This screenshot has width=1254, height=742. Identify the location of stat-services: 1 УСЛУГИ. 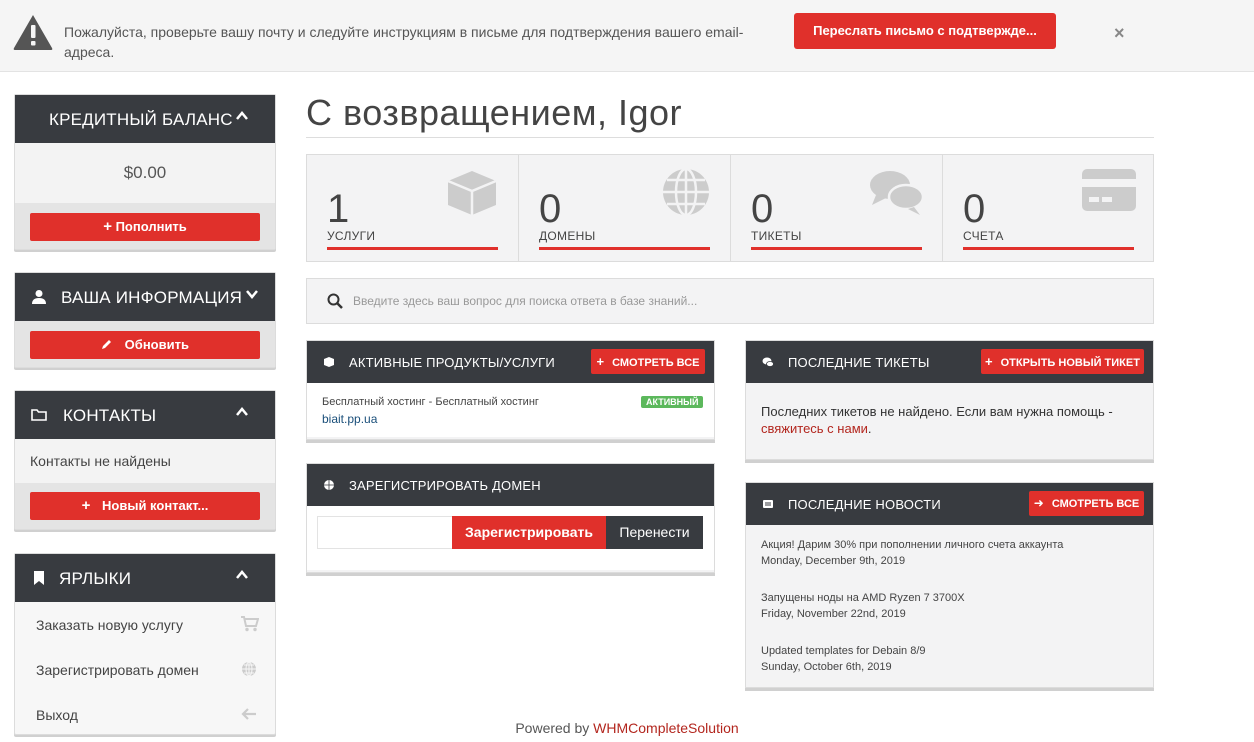
(413, 208).